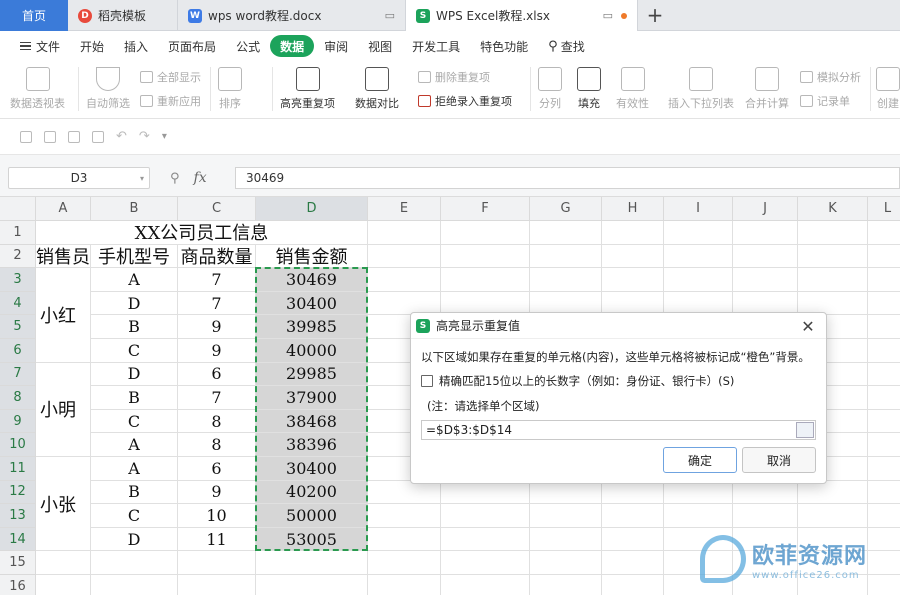 This screenshot has height=595, width=900. Describe the element at coordinates (134, 256) in the screenshot. I see `header-cell: 手机型号` at that location.